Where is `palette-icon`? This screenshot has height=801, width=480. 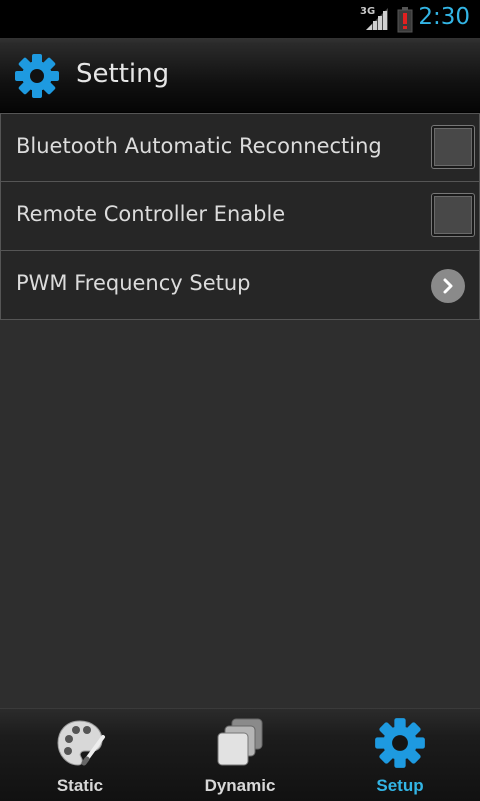 palette-icon is located at coordinates (81, 743).